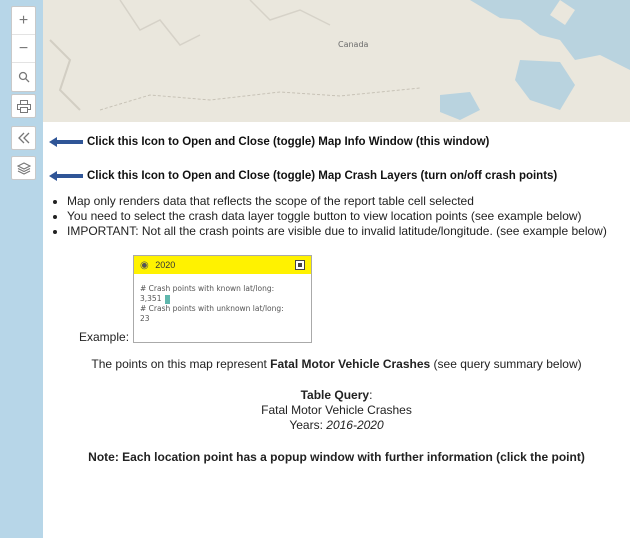  Describe the element at coordinates (336, 410) in the screenshot. I see `query-name: Fatal Motor Vehicle Crashes` at that location.